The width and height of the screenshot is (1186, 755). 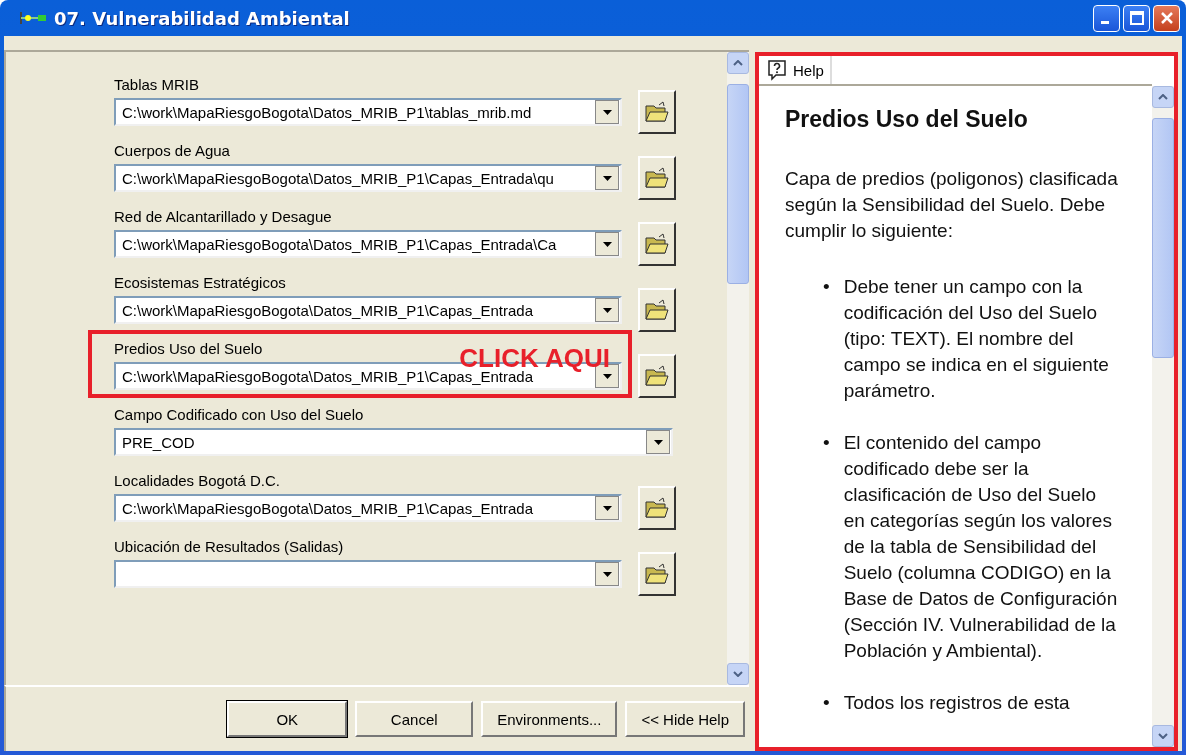 I want to click on dropdown-field: PRE_COD, so click(x=393, y=442).